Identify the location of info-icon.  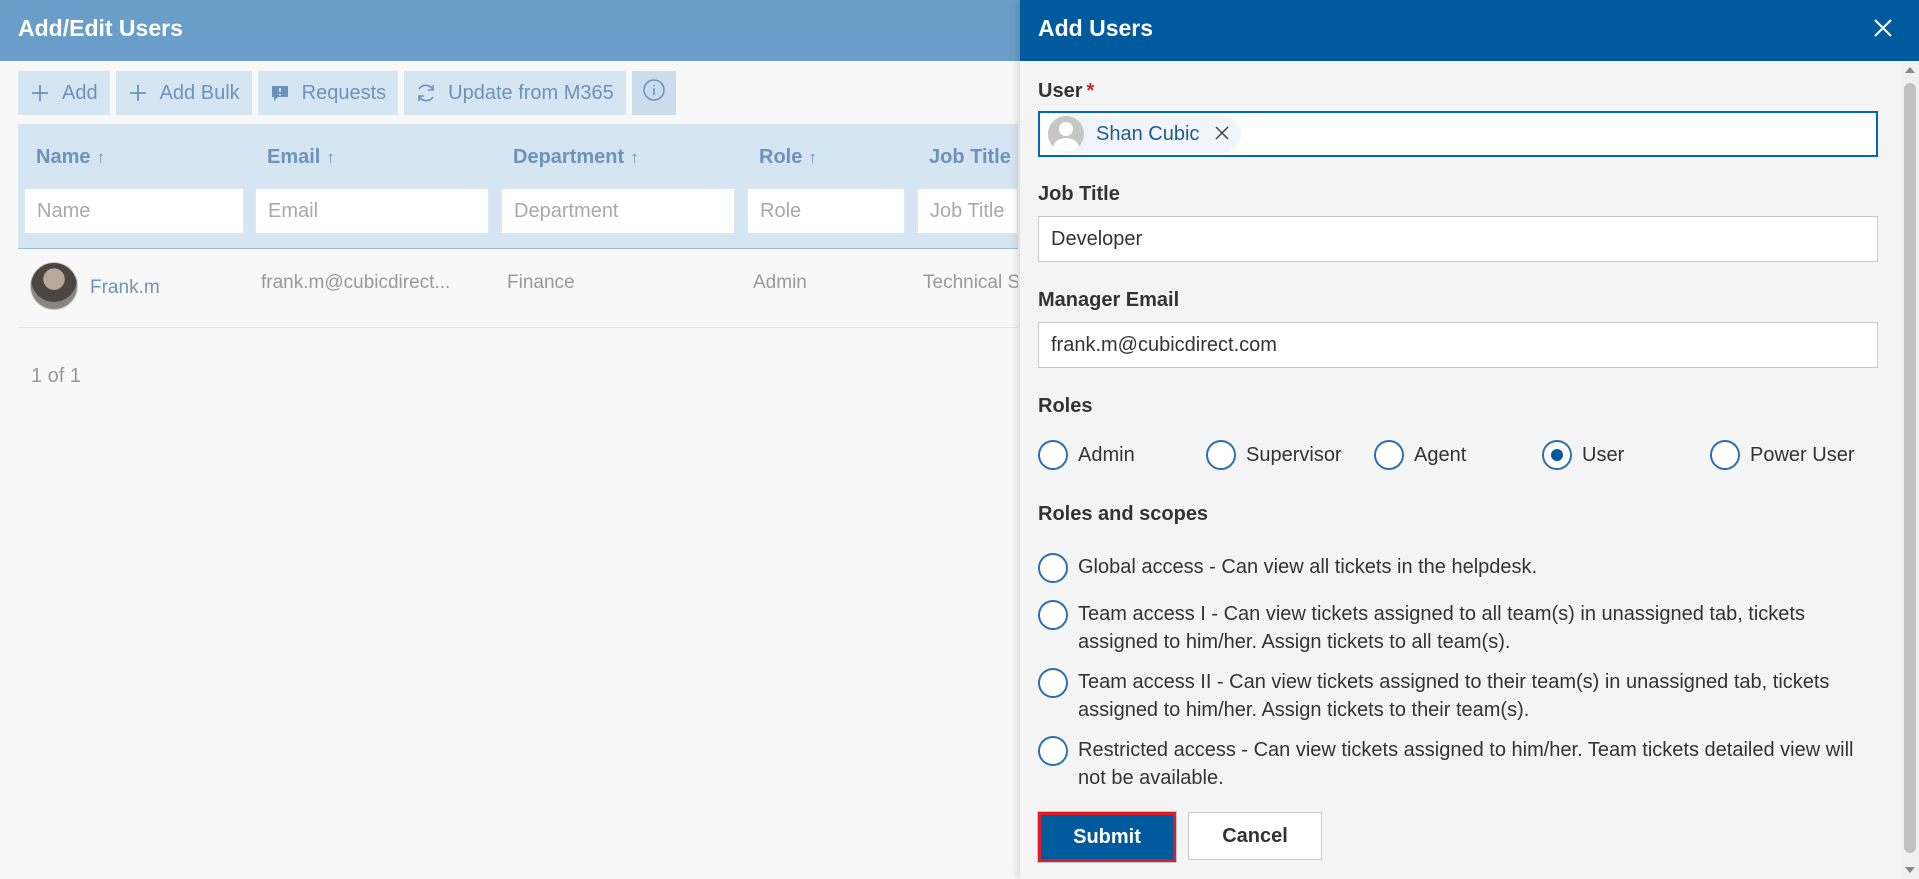
(654, 93).